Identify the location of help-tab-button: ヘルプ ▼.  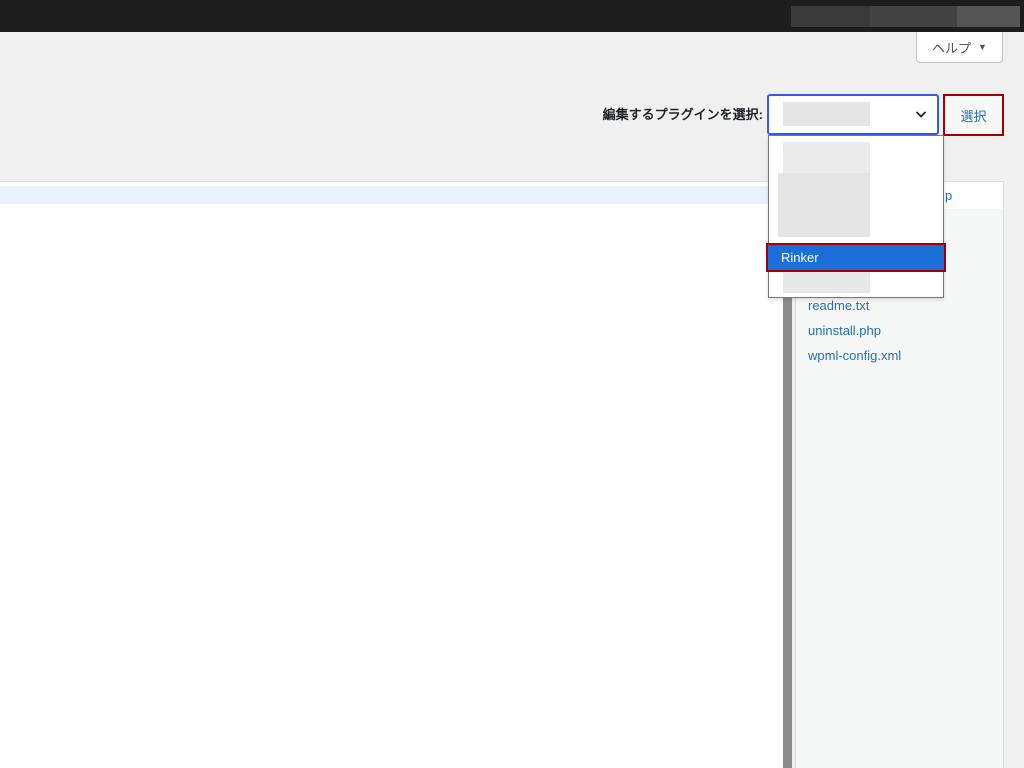
(959, 47).